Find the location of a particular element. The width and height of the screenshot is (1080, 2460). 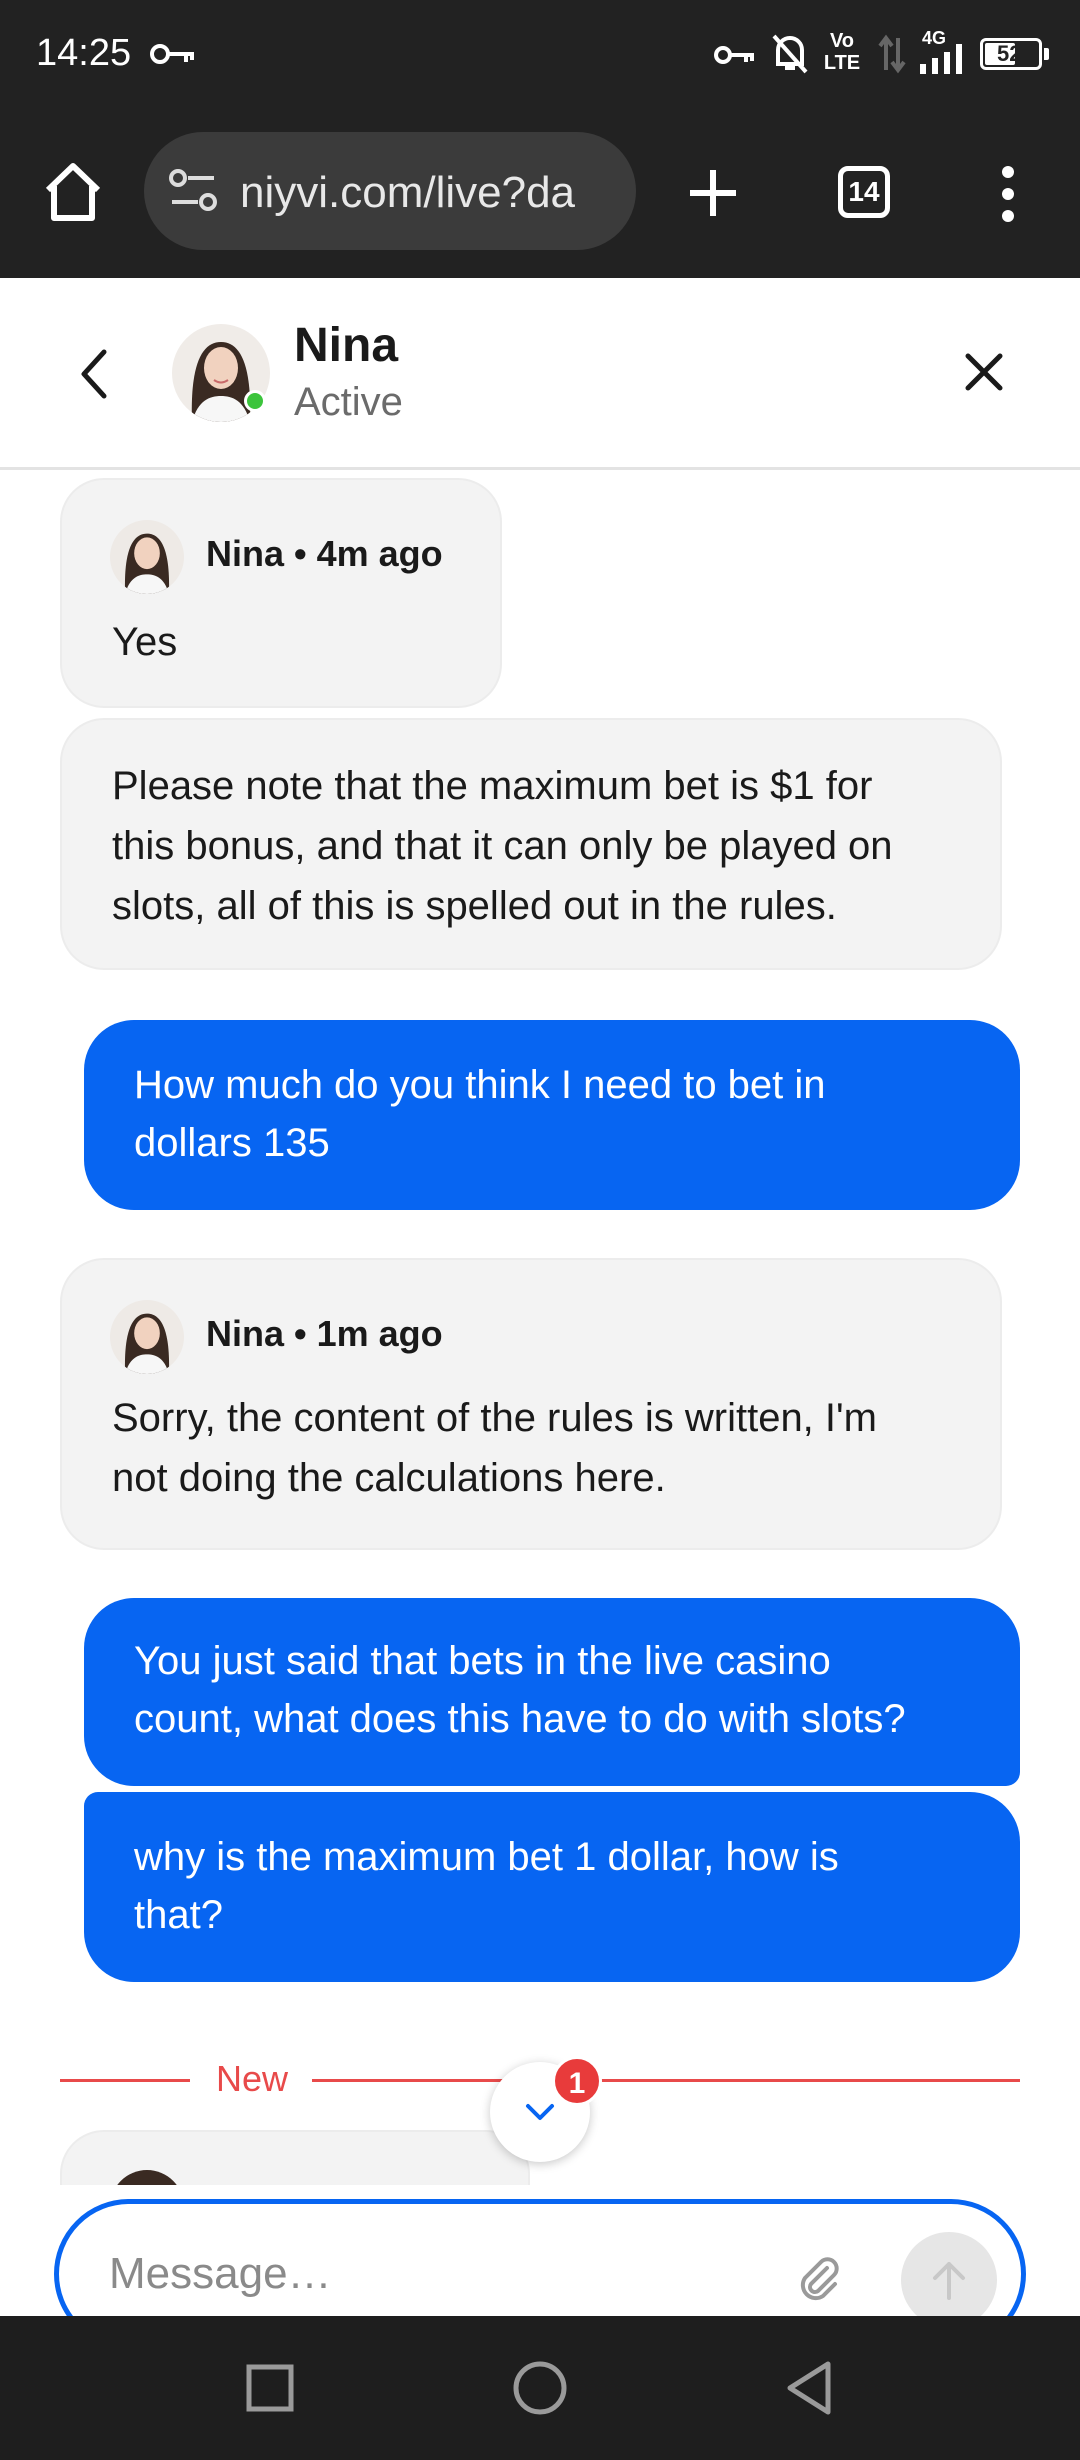

back-chevron-icon is located at coordinates (94, 374).